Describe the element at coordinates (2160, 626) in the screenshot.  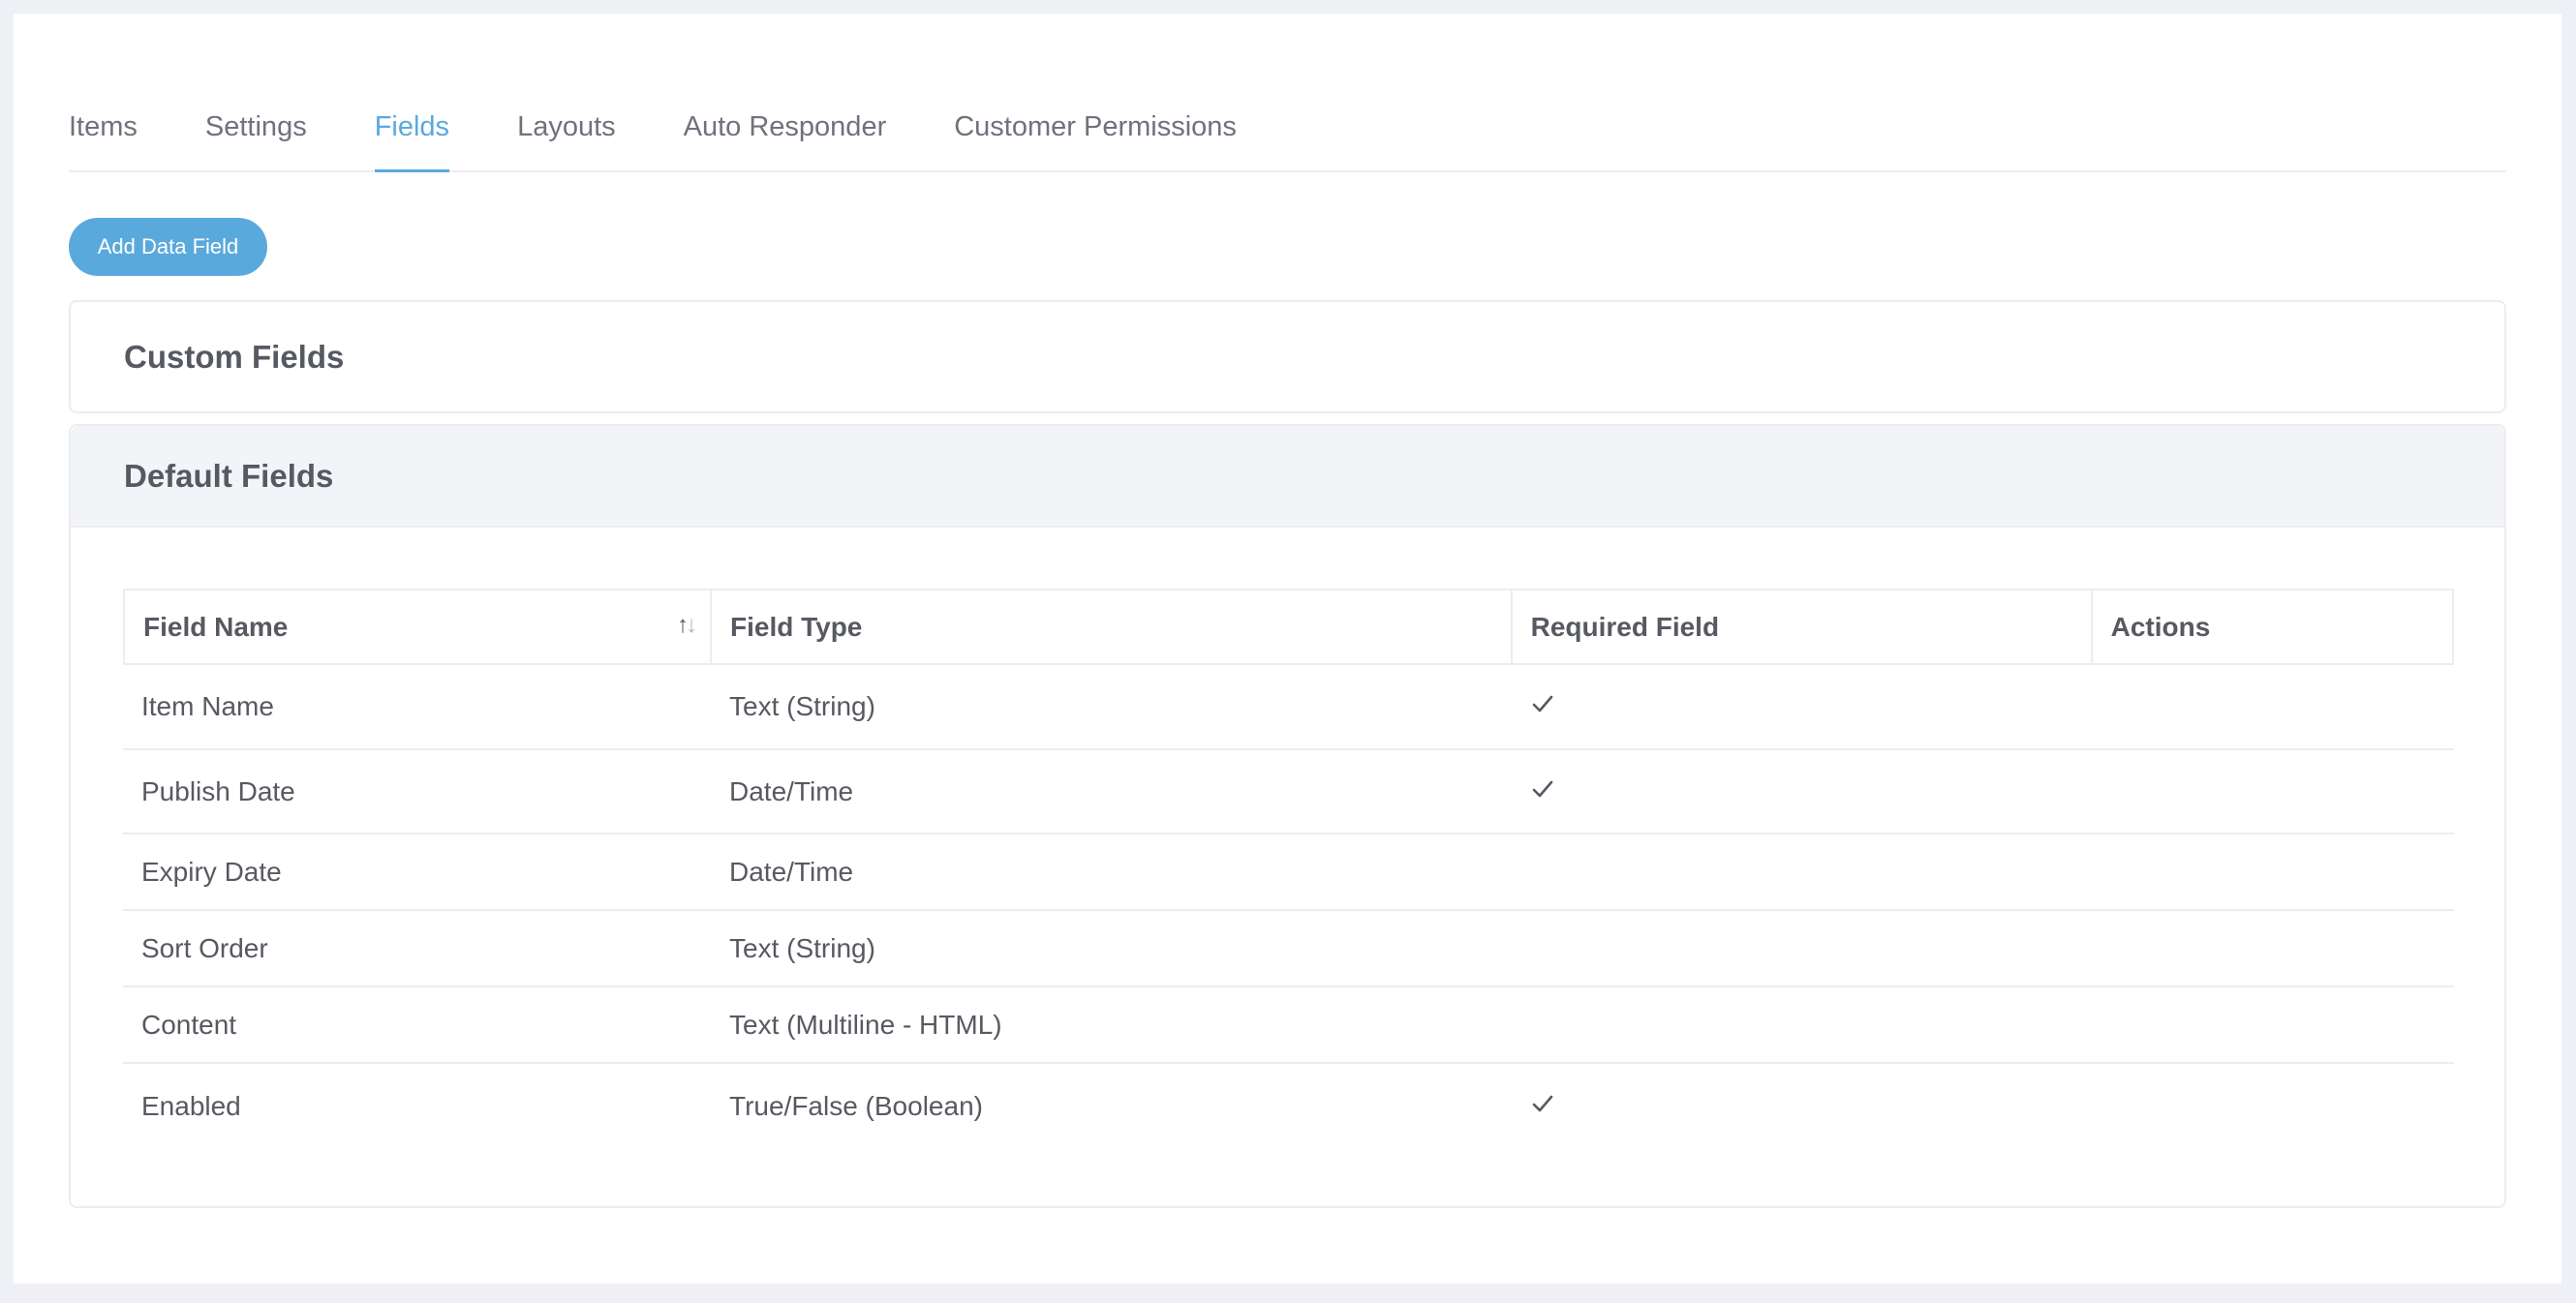
I see `column-header-actions: Actions` at that location.